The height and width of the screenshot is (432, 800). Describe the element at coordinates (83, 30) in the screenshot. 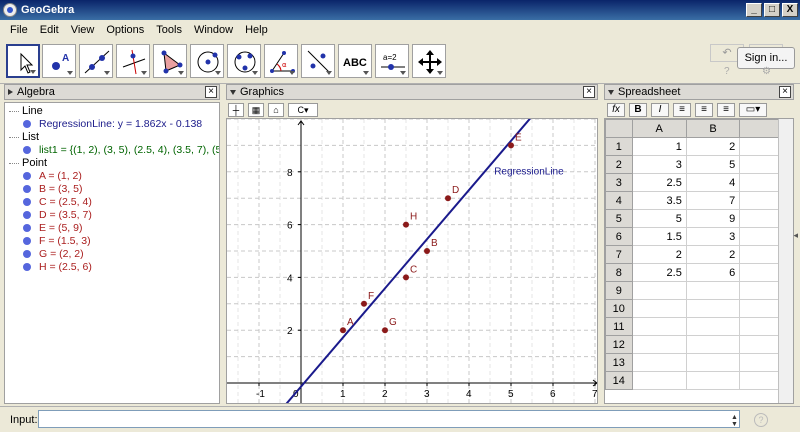

I see `menu-view: View` at that location.